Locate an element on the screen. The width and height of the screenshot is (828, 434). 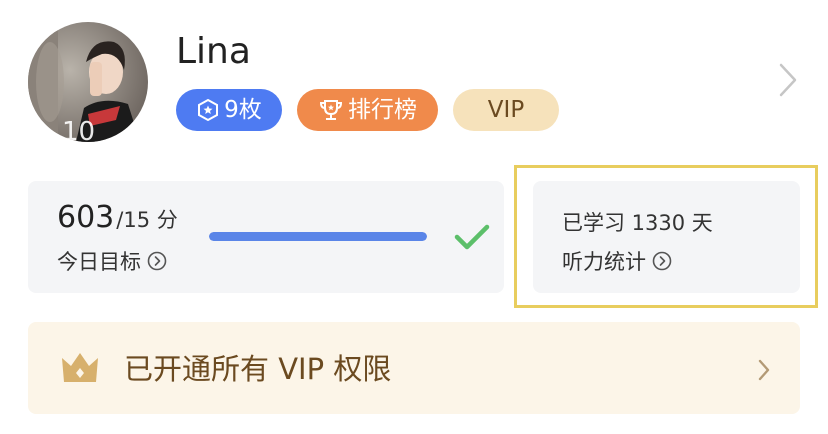
check-icon is located at coordinates (472, 239).